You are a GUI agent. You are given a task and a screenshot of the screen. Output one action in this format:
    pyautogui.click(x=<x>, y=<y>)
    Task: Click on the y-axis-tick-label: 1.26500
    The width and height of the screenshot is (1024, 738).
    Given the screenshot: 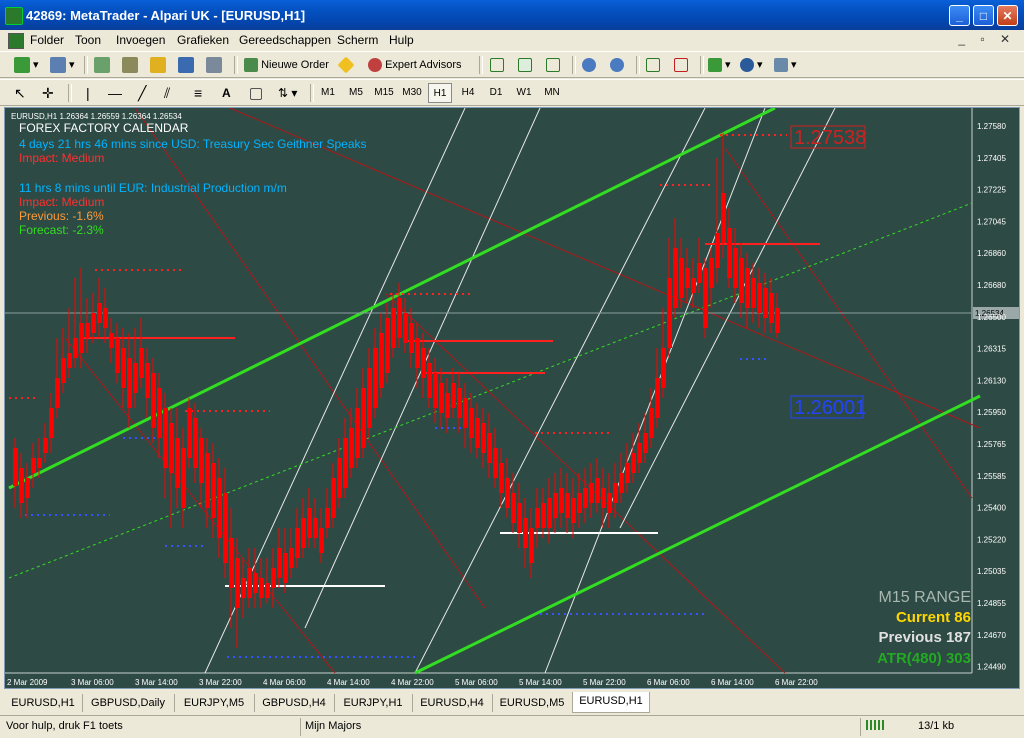 What is the action you would take?
    pyautogui.click(x=991, y=317)
    